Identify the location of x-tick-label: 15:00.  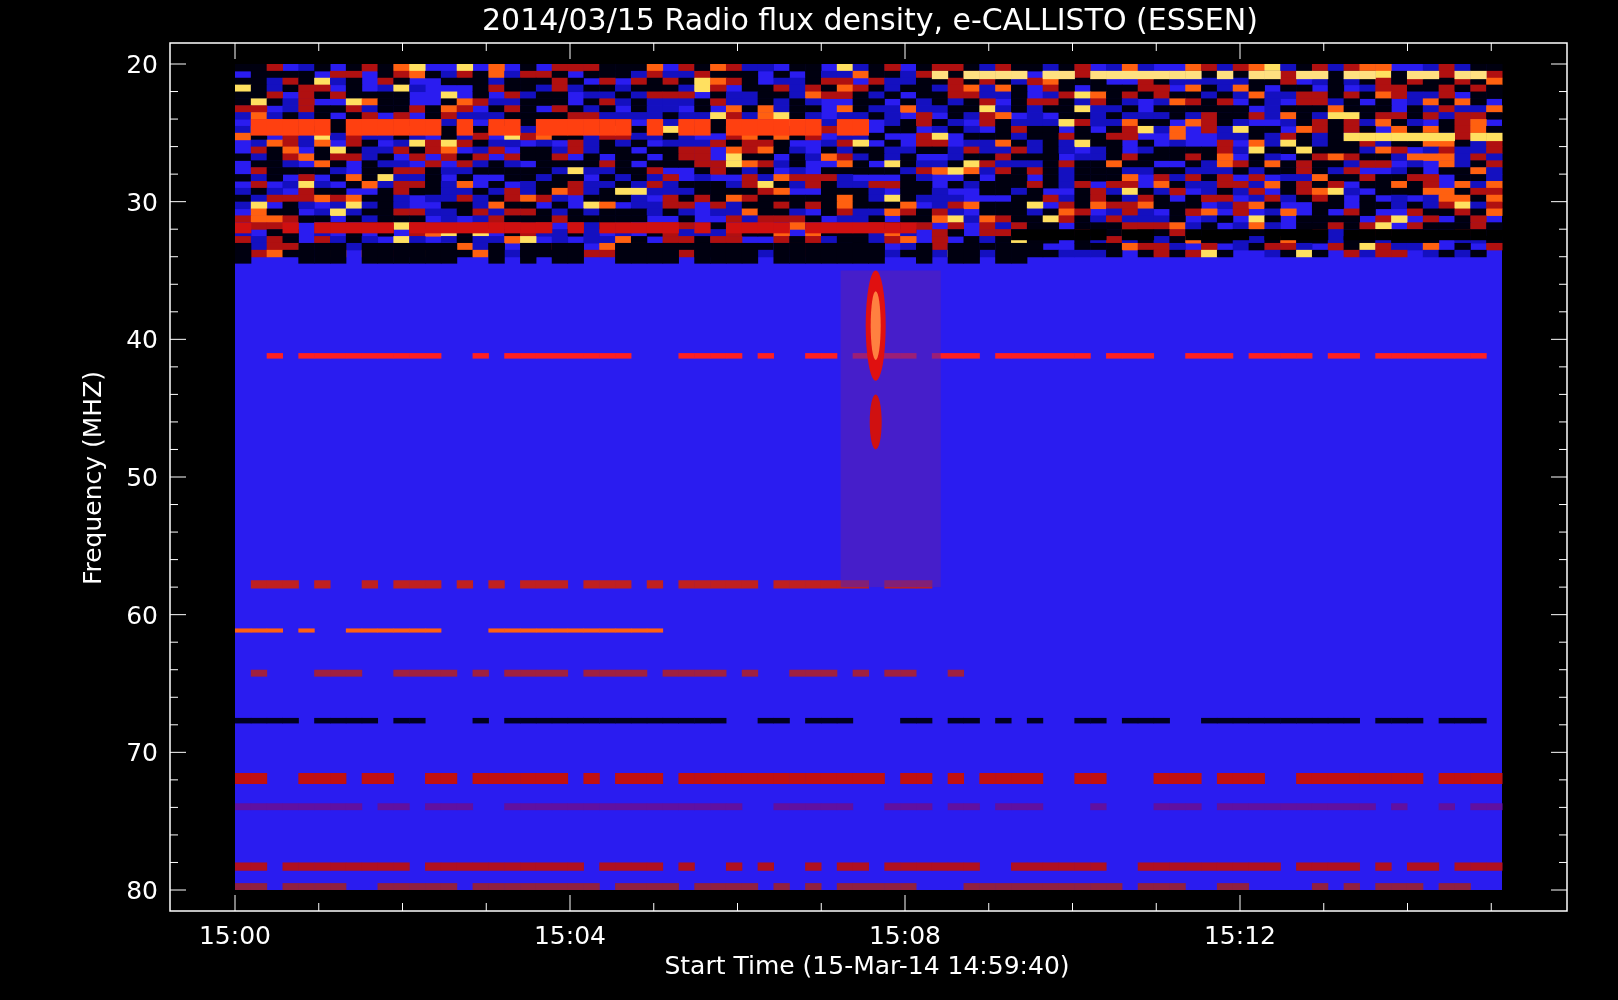
(235, 935).